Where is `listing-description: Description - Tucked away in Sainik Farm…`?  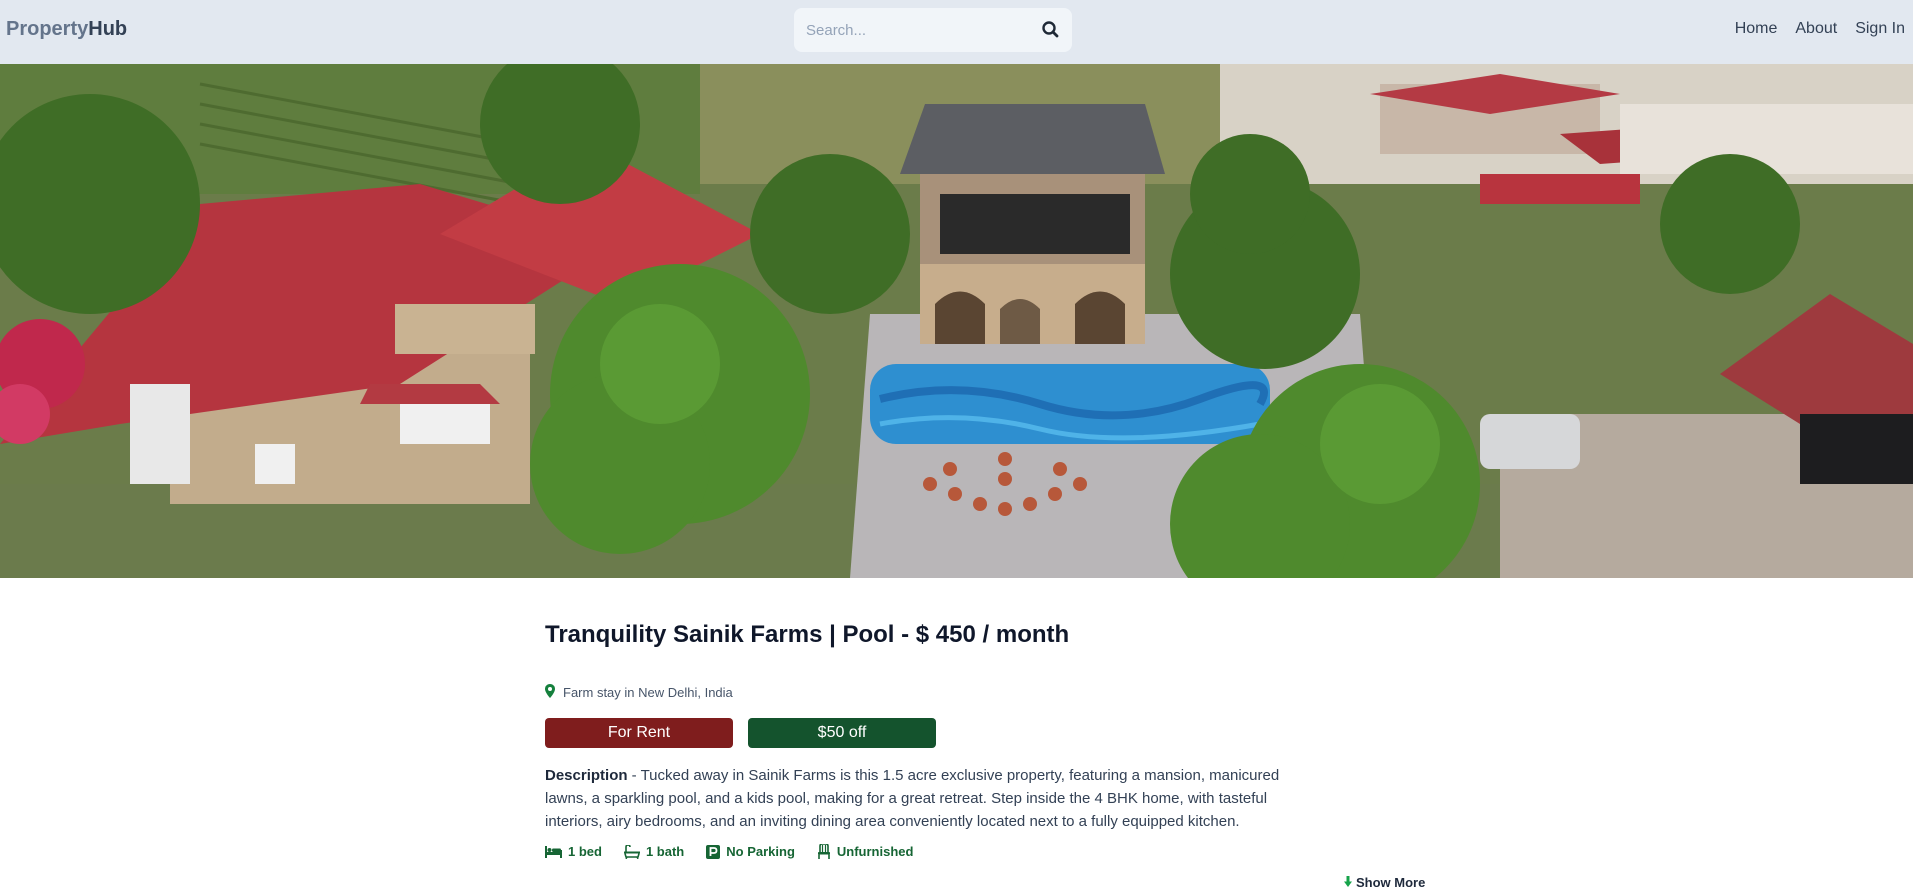
listing-description: Description - Tucked away in Sainik Farm… is located at coordinates (935, 798).